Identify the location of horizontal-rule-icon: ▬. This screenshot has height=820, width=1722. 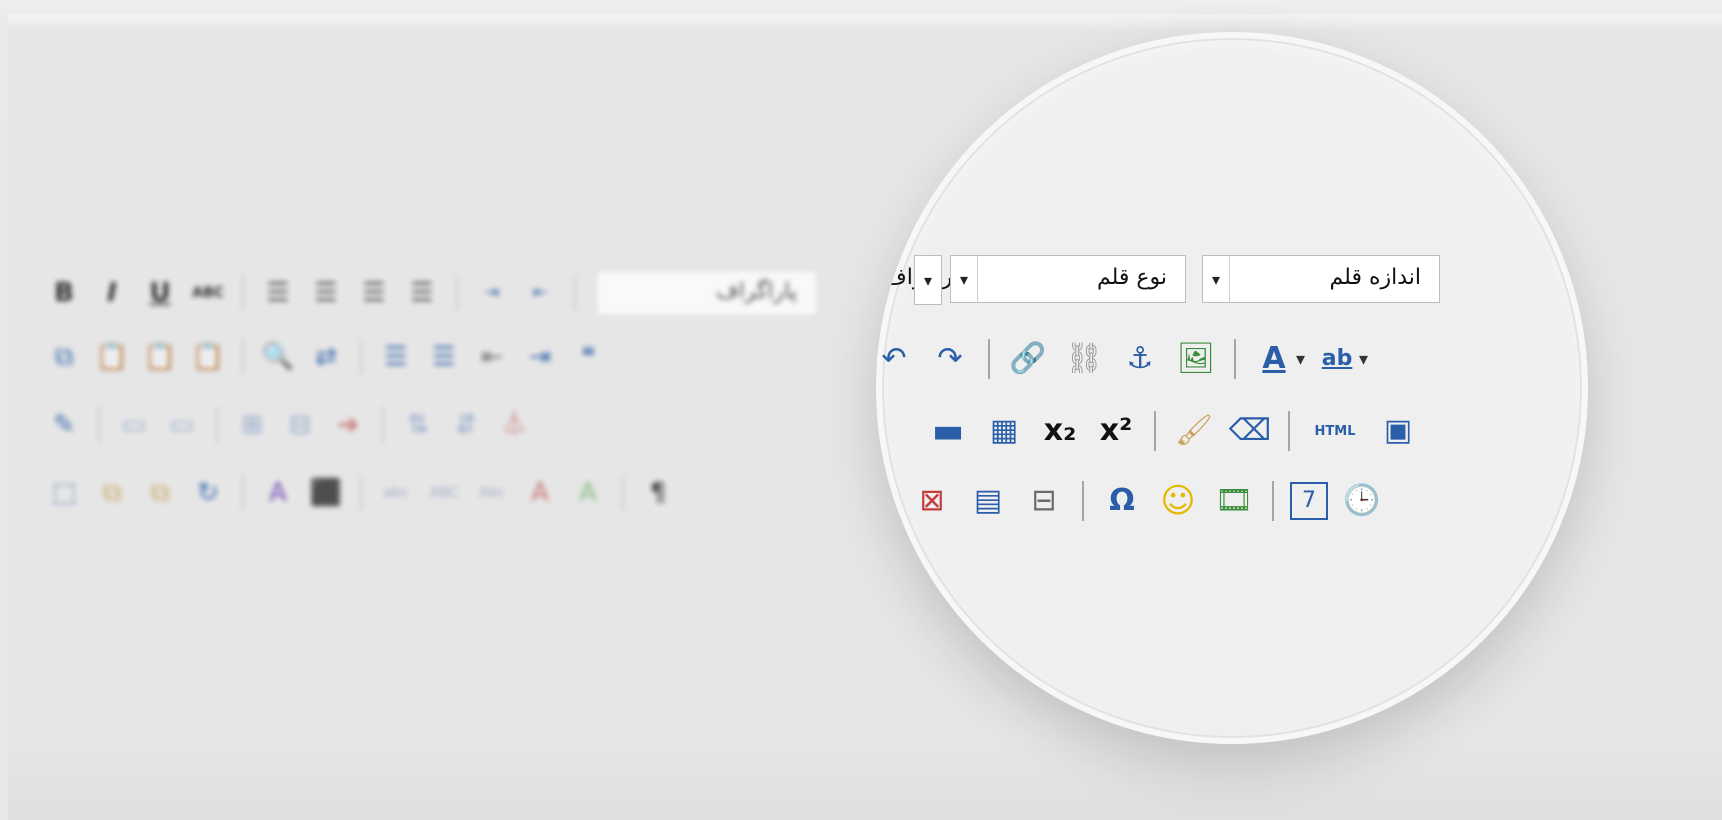
(948, 431).